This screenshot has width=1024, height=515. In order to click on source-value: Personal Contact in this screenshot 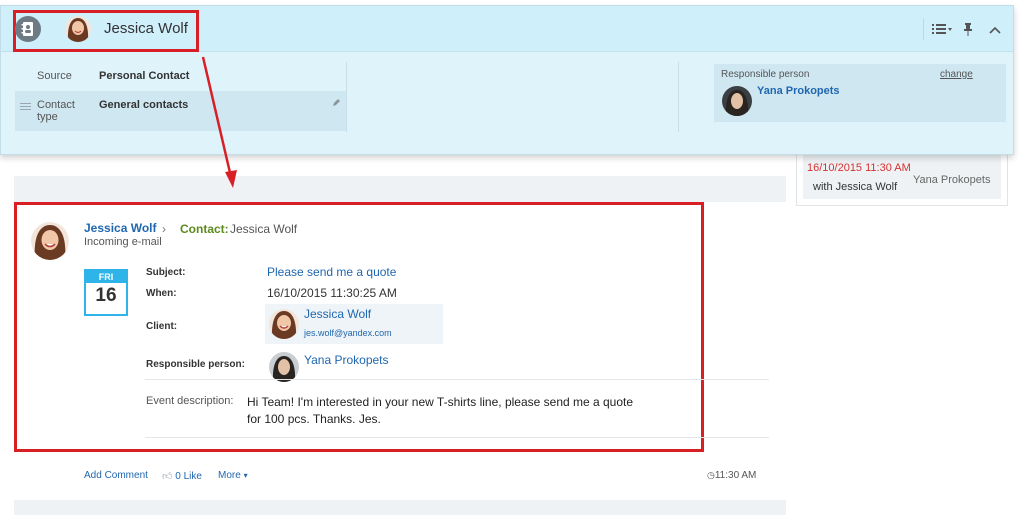, I will do `click(144, 76)`.